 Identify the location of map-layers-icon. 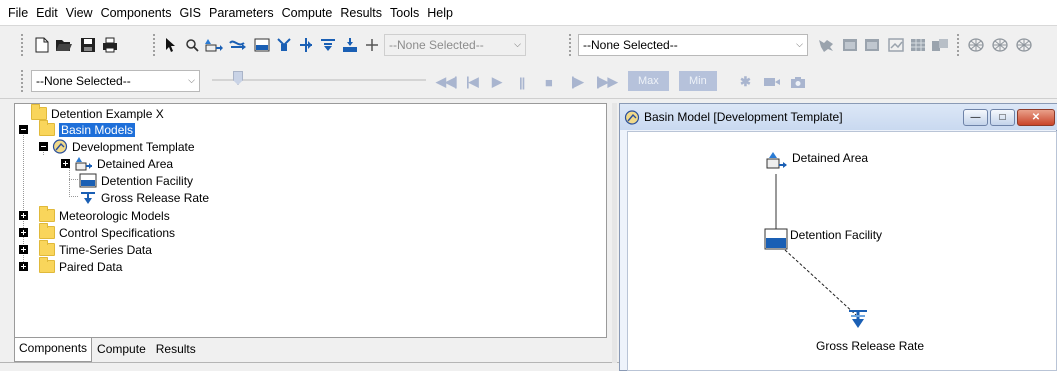
(826, 45).